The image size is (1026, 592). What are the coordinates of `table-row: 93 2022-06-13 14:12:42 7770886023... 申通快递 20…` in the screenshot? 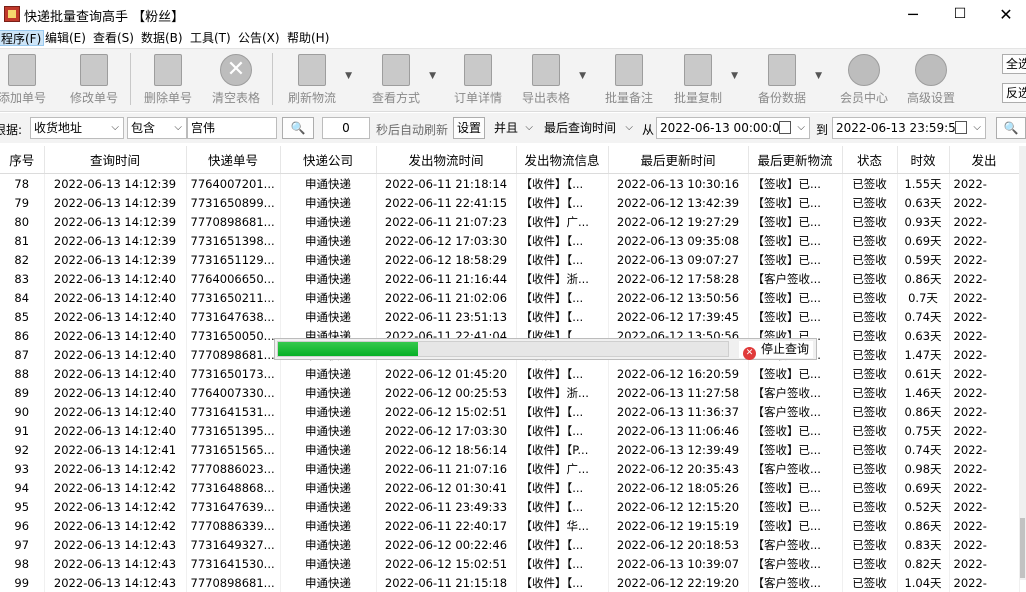 It's located at (510, 468).